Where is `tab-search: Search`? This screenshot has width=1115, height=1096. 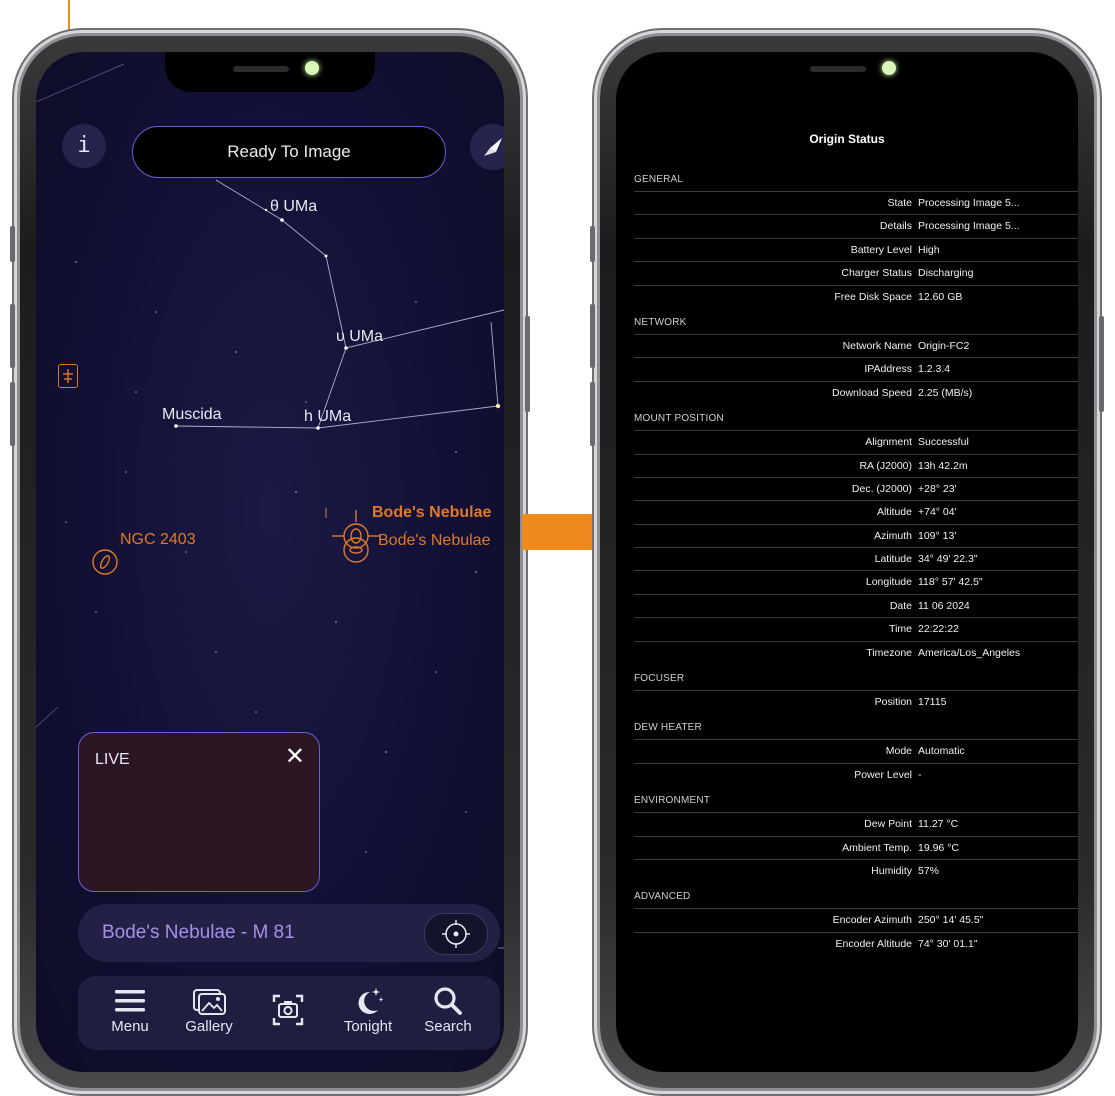
tab-search: Search is located at coordinates (448, 1010).